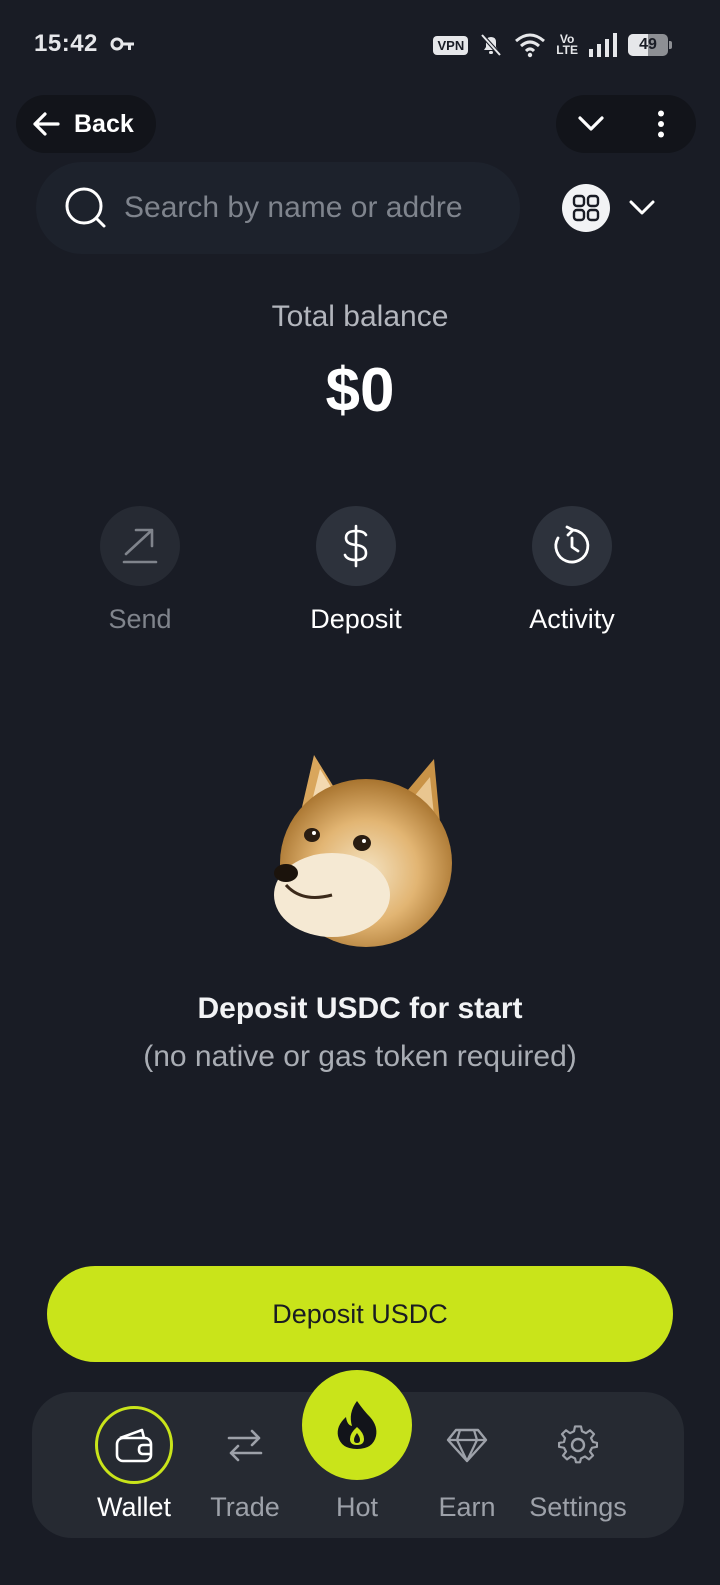 Image resolution: width=720 pixels, height=1585 pixels. What do you see at coordinates (355, 546) in the screenshot?
I see `dollar-icon` at bounding box center [355, 546].